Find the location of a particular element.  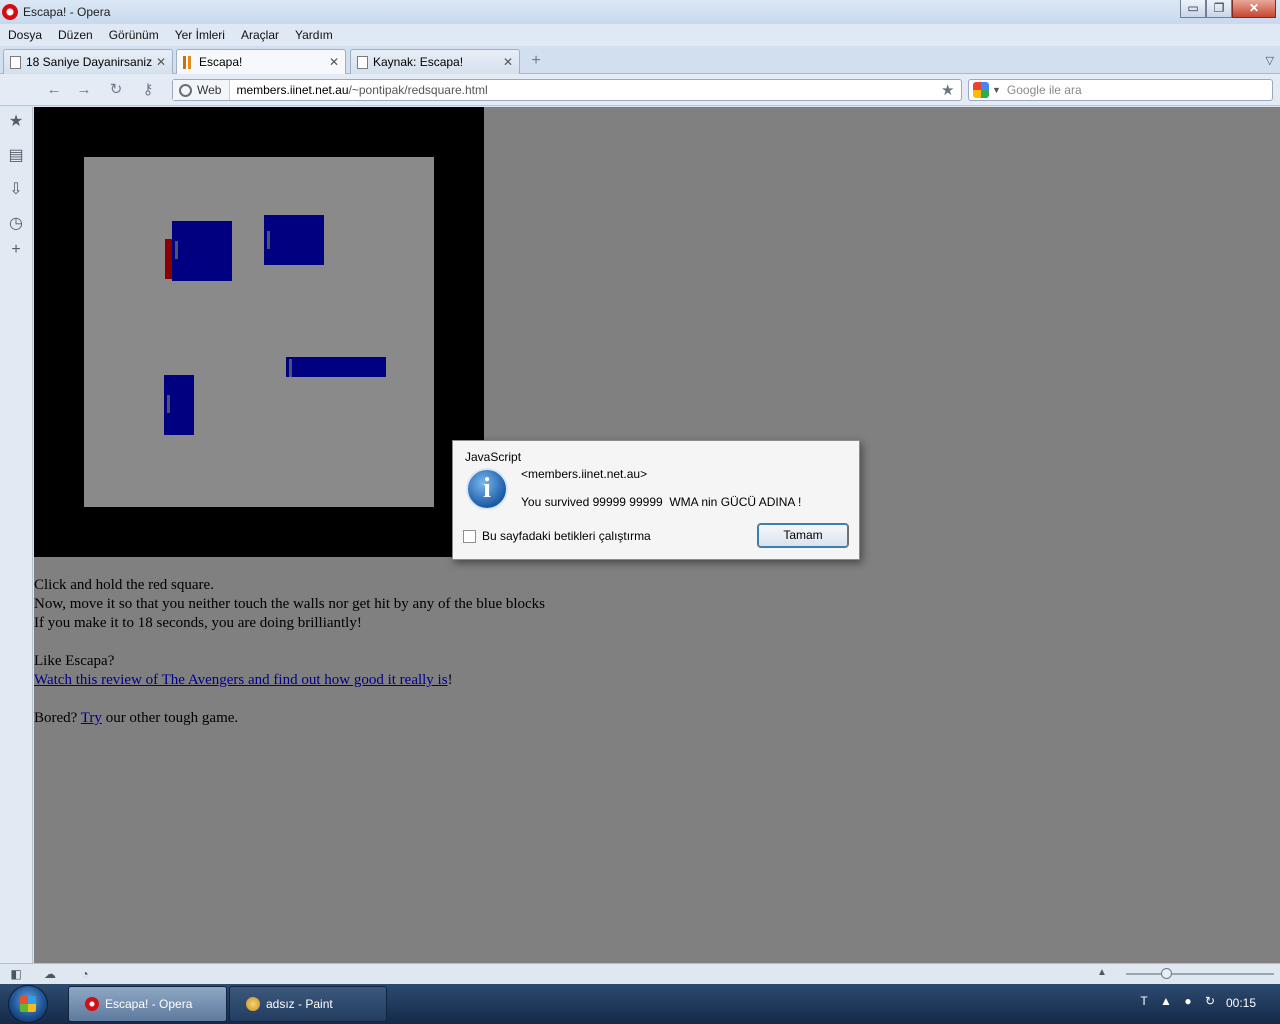

taskbar-item-opera: Escapa! - Opera is located at coordinates (147, 1004).